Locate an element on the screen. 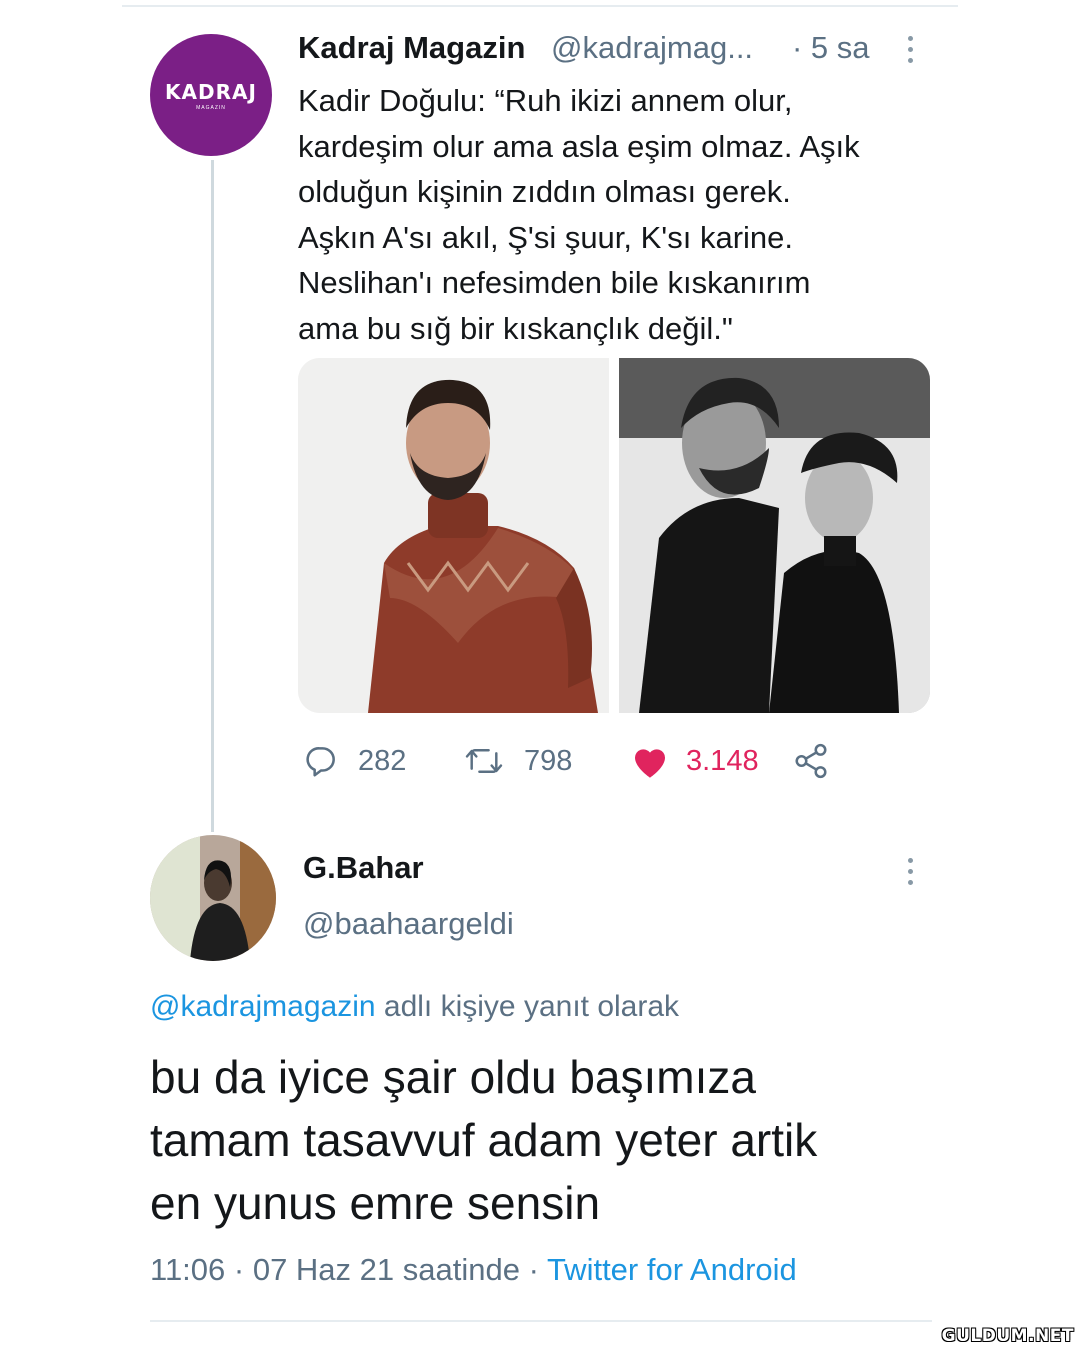  reply-count: 282 is located at coordinates (382, 760).